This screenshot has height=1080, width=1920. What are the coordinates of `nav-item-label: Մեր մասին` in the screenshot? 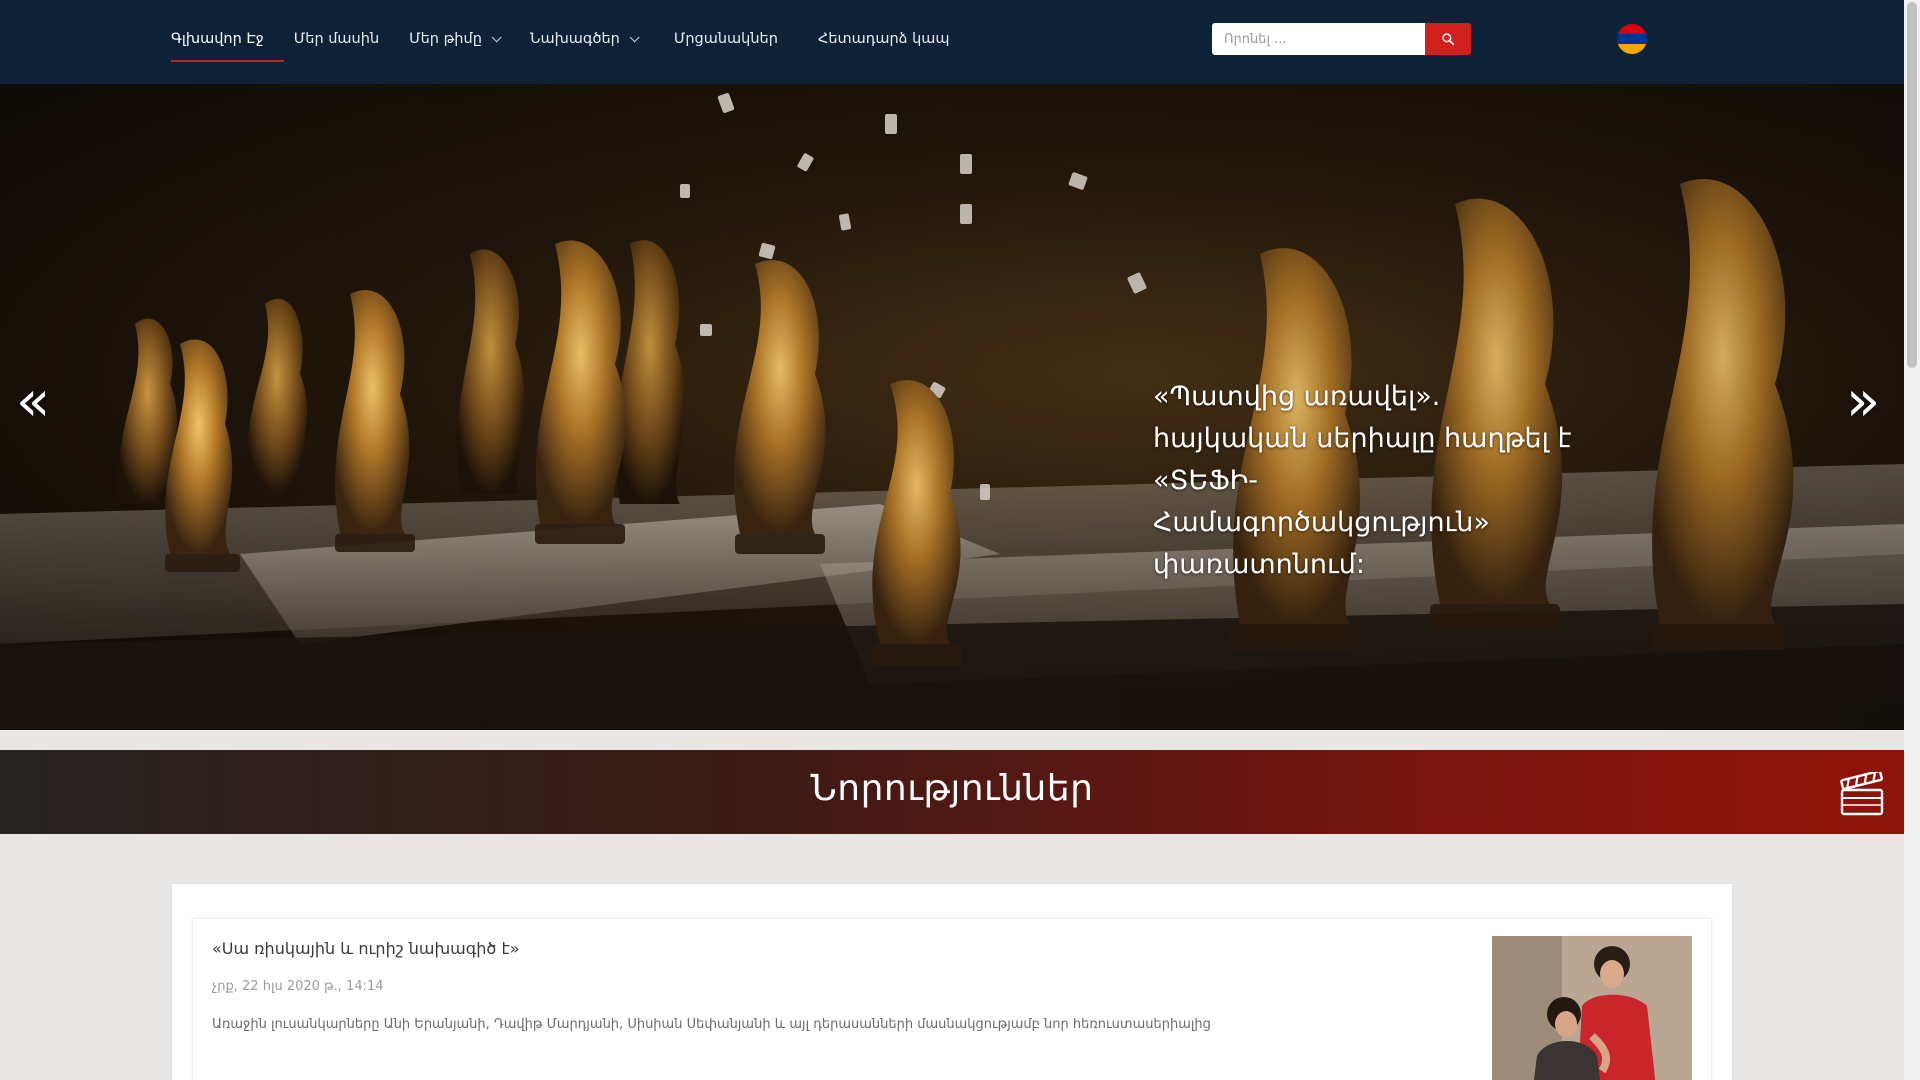 It's located at (336, 39).